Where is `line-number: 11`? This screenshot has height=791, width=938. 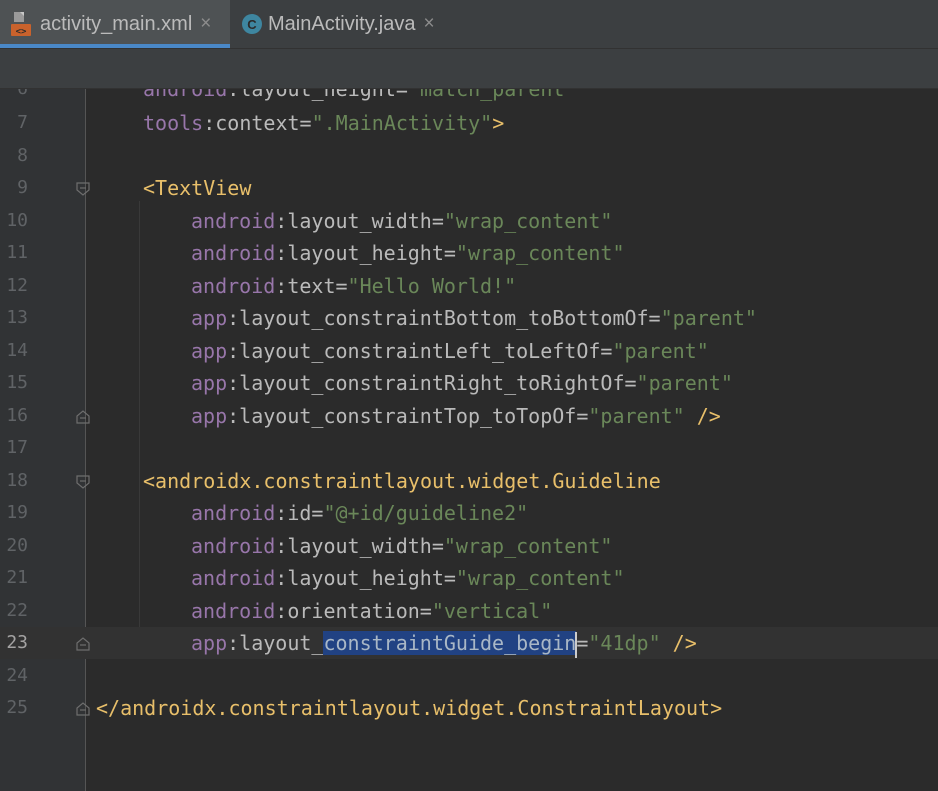 line-number: 11 is located at coordinates (17, 252).